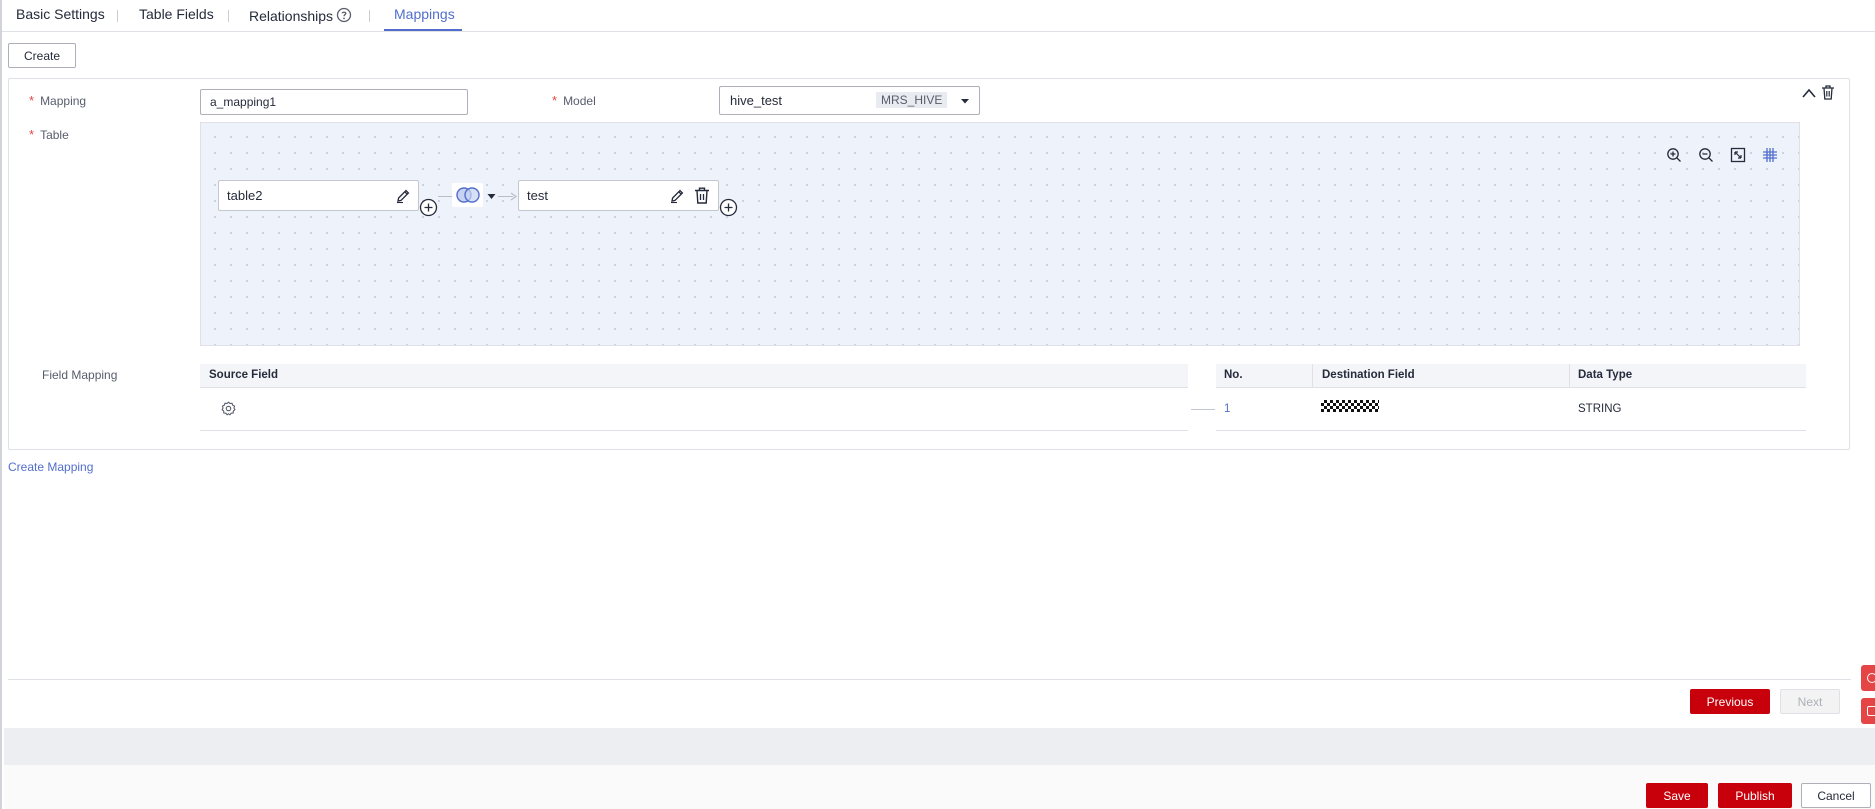 The height and width of the screenshot is (809, 1875). What do you see at coordinates (291, 16) in the screenshot?
I see `tab-relationships: Relationships` at bounding box center [291, 16].